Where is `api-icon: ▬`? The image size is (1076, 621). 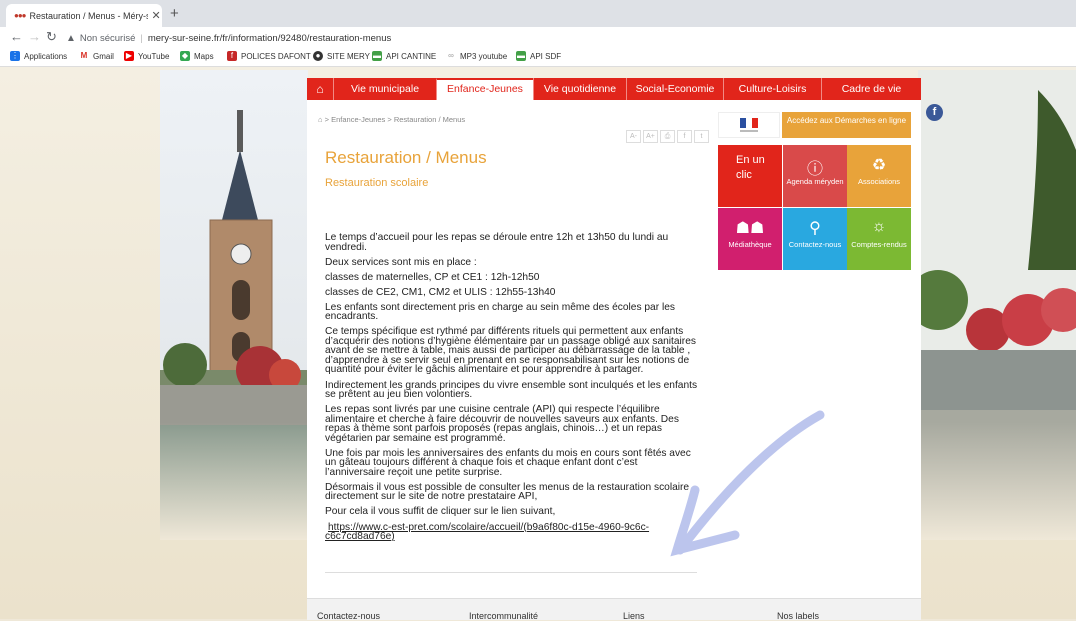 api-icon: ▬ is located at coordinates (377, 56).